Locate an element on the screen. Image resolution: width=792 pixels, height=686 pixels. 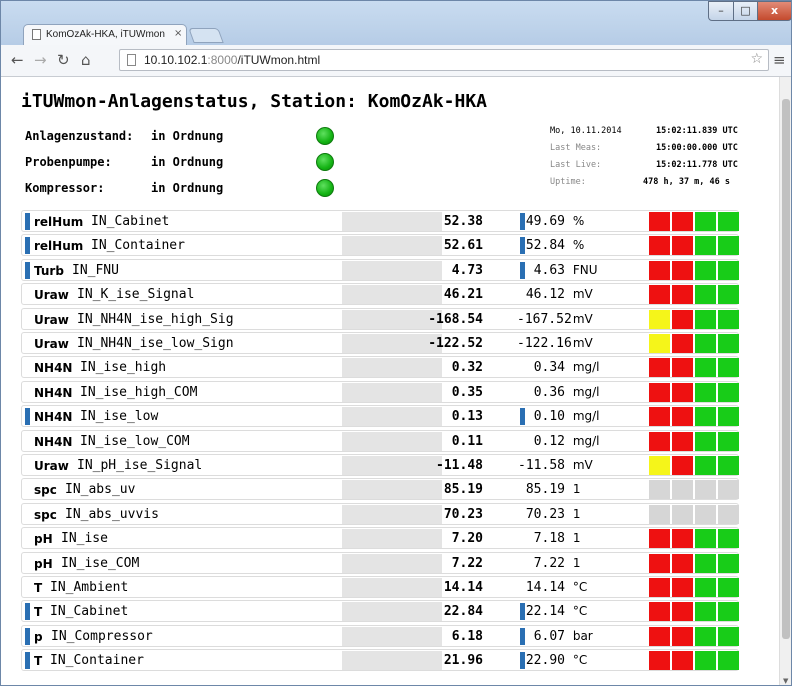
row-value: 0.13 is located at coordinates (467, 417).